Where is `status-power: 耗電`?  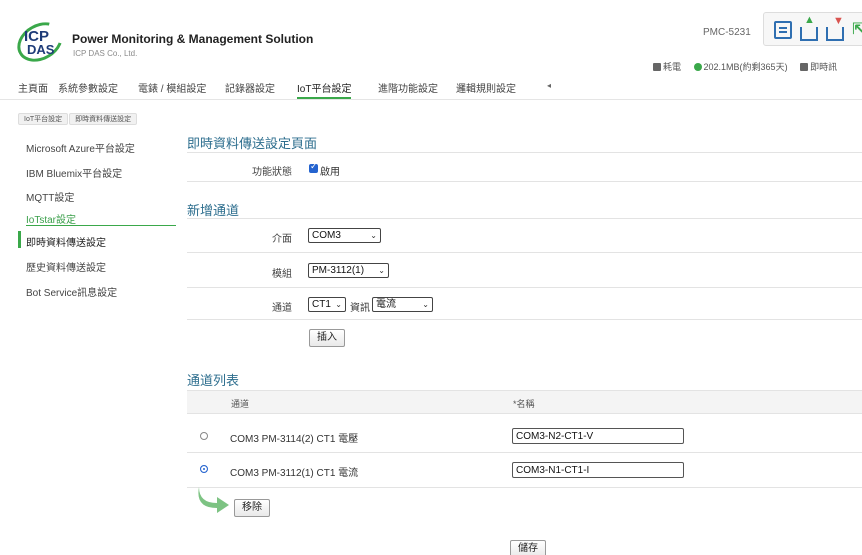 status-power: 耗電 is located at coordinates (667, 66).